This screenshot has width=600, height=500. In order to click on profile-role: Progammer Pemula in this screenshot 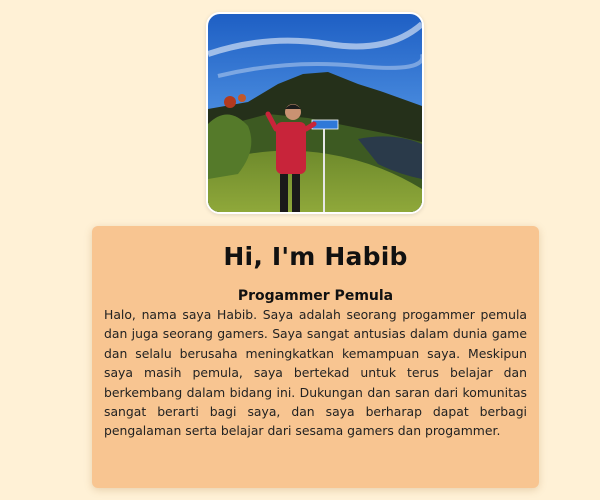, I will do `click(315, 296)`.